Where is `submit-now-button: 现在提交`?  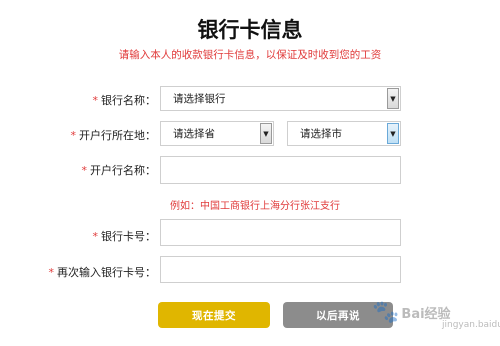 submit-now-button: 现在提交 is located at coordinates (214, 315).